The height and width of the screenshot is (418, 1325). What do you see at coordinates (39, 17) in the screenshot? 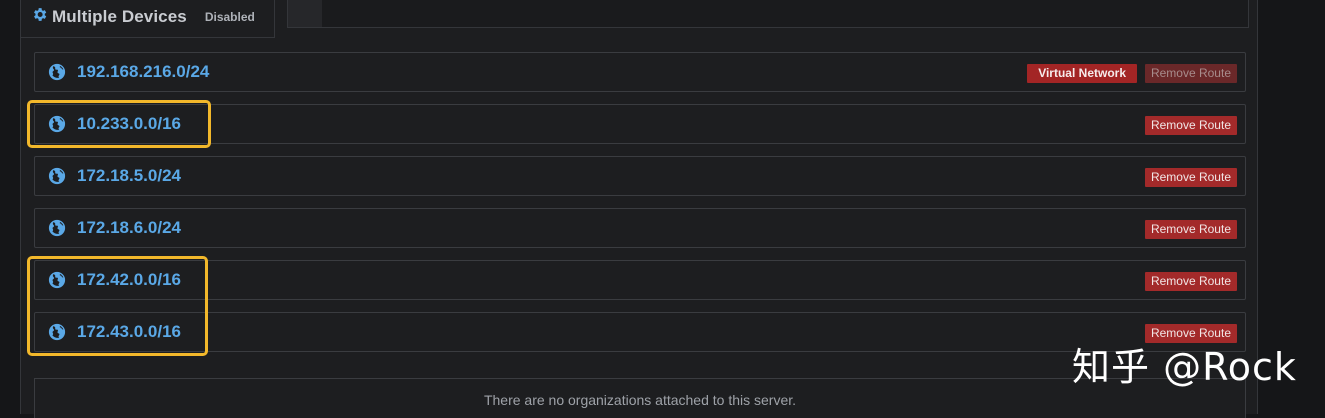
I see `gear-icon` at bounding box center [39, 17].